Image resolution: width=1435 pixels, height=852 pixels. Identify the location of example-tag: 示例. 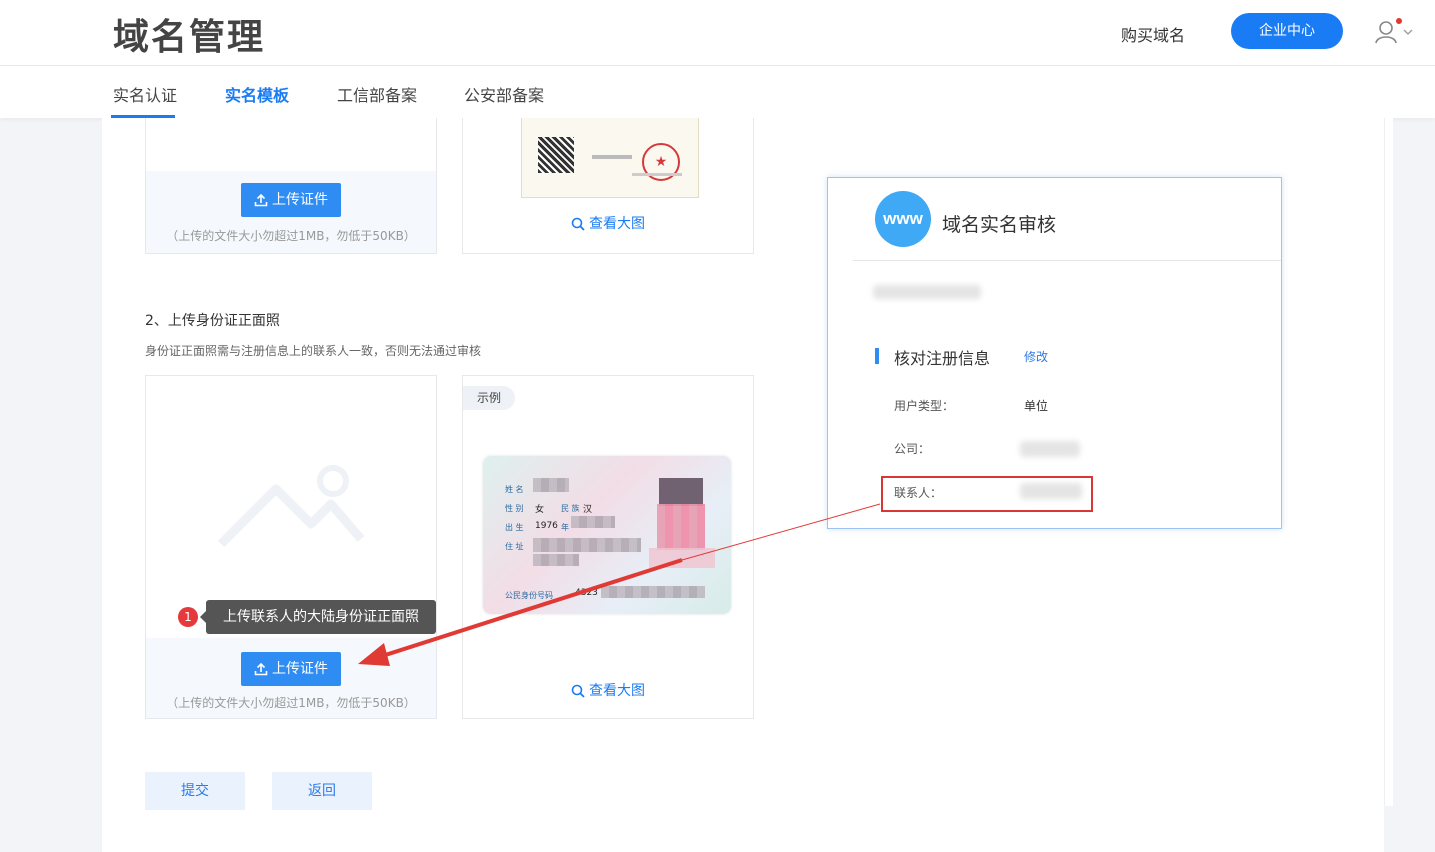
(489, 398).